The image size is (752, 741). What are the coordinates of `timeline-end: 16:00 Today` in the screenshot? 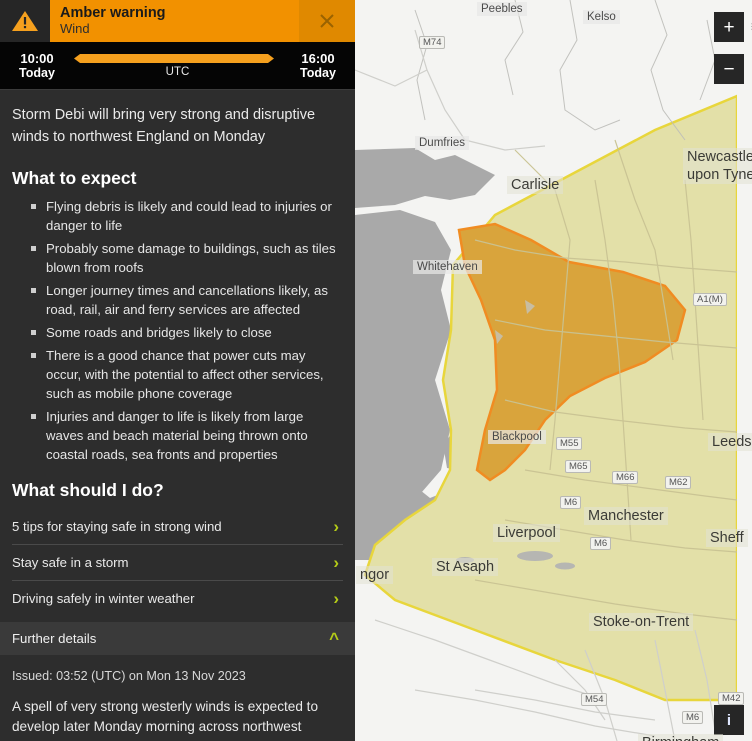 It's located at (318, 66).